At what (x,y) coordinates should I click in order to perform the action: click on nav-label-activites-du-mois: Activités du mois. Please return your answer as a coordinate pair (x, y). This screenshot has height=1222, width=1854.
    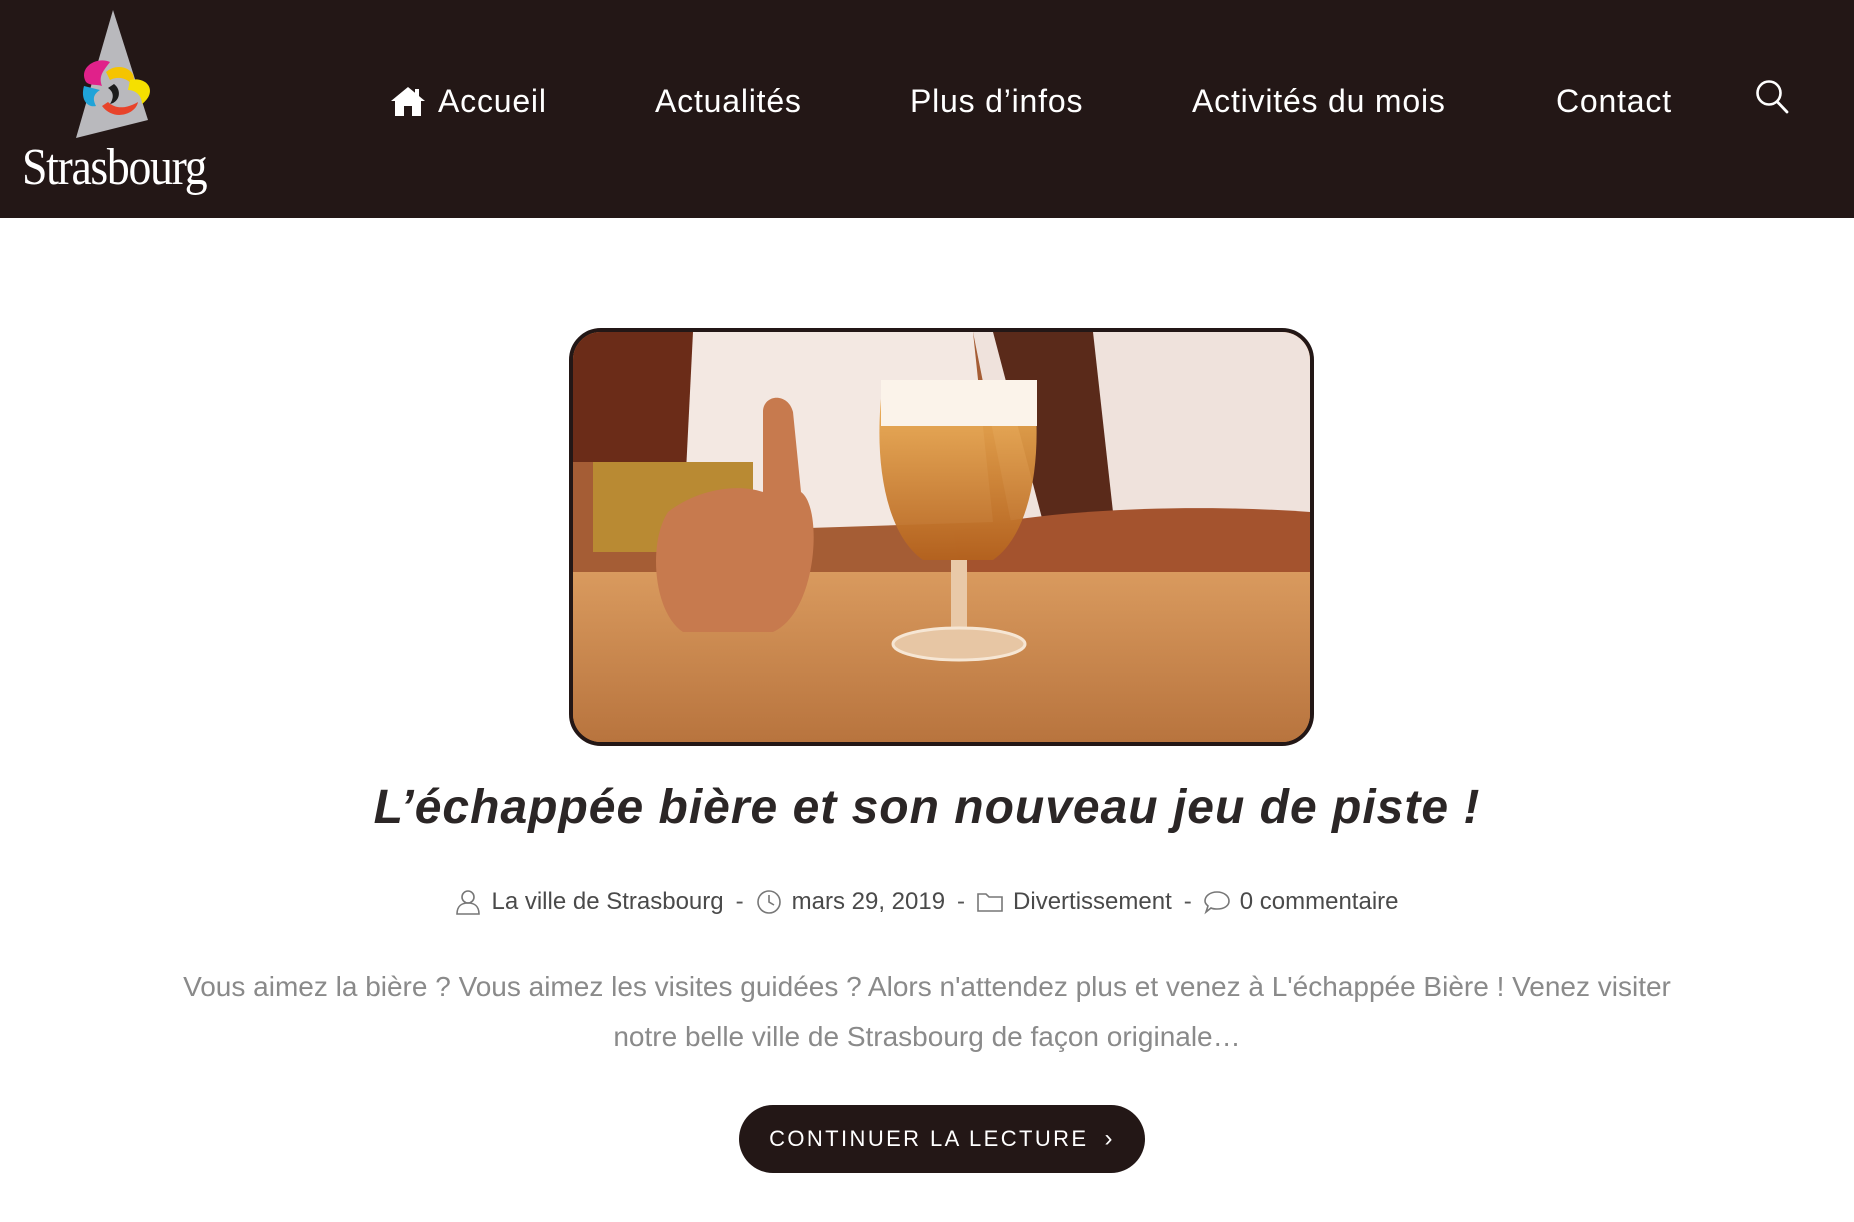
    Looking at the image, I should click on (1319, 100).